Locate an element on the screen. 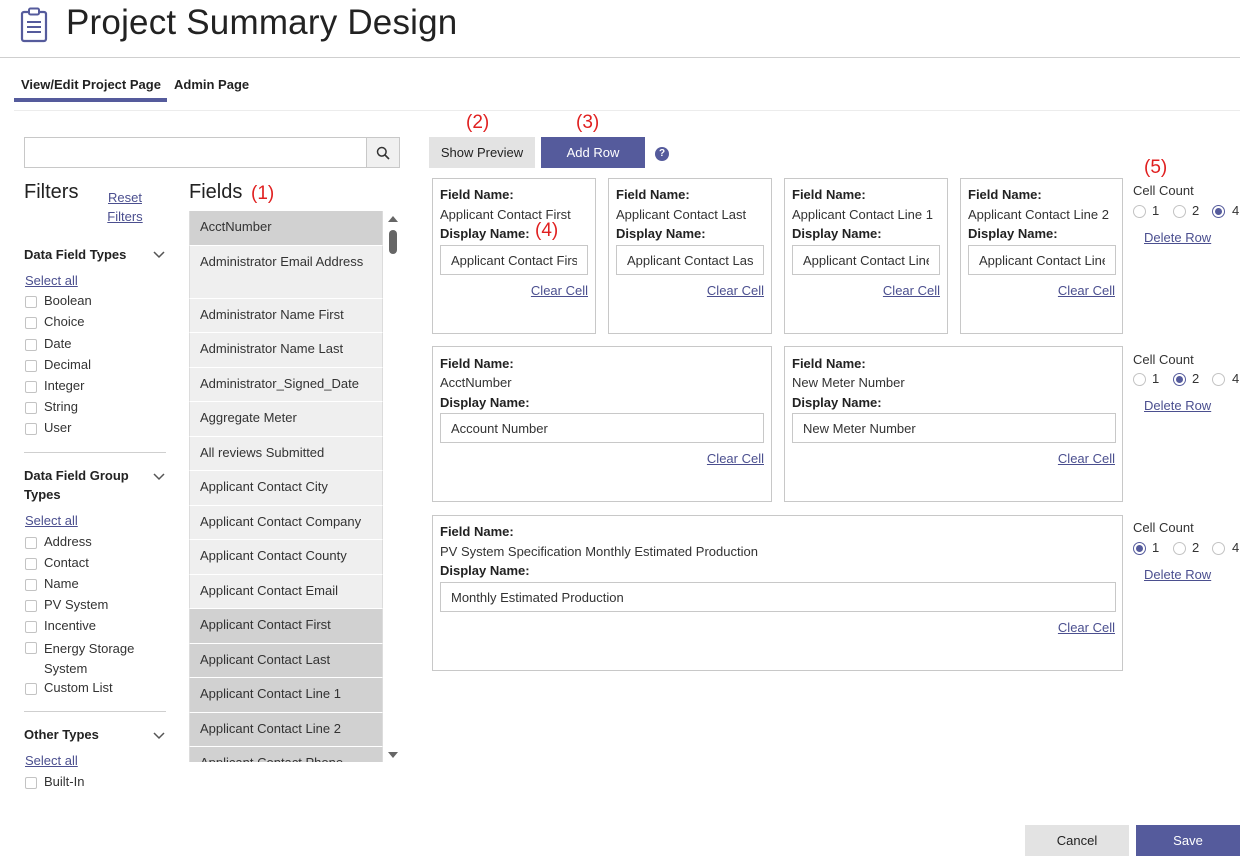  field-item: Applicant Contact Phone is located at coordinates (286, 754).